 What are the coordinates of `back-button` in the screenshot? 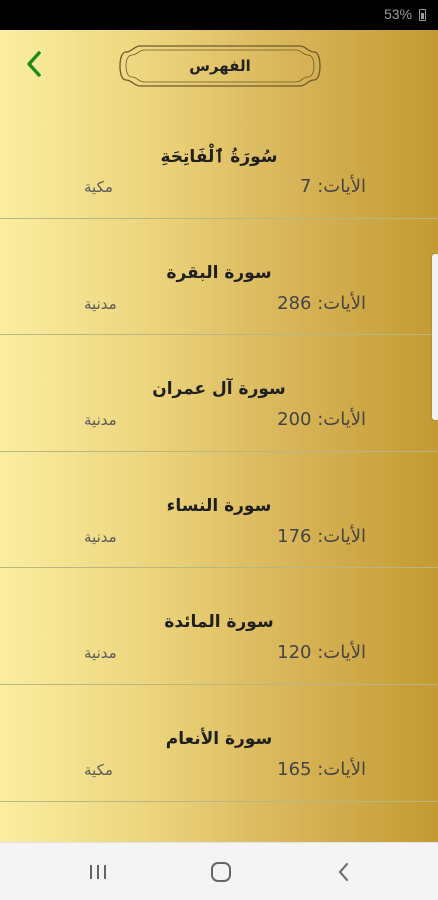 It's located at (34, 64).